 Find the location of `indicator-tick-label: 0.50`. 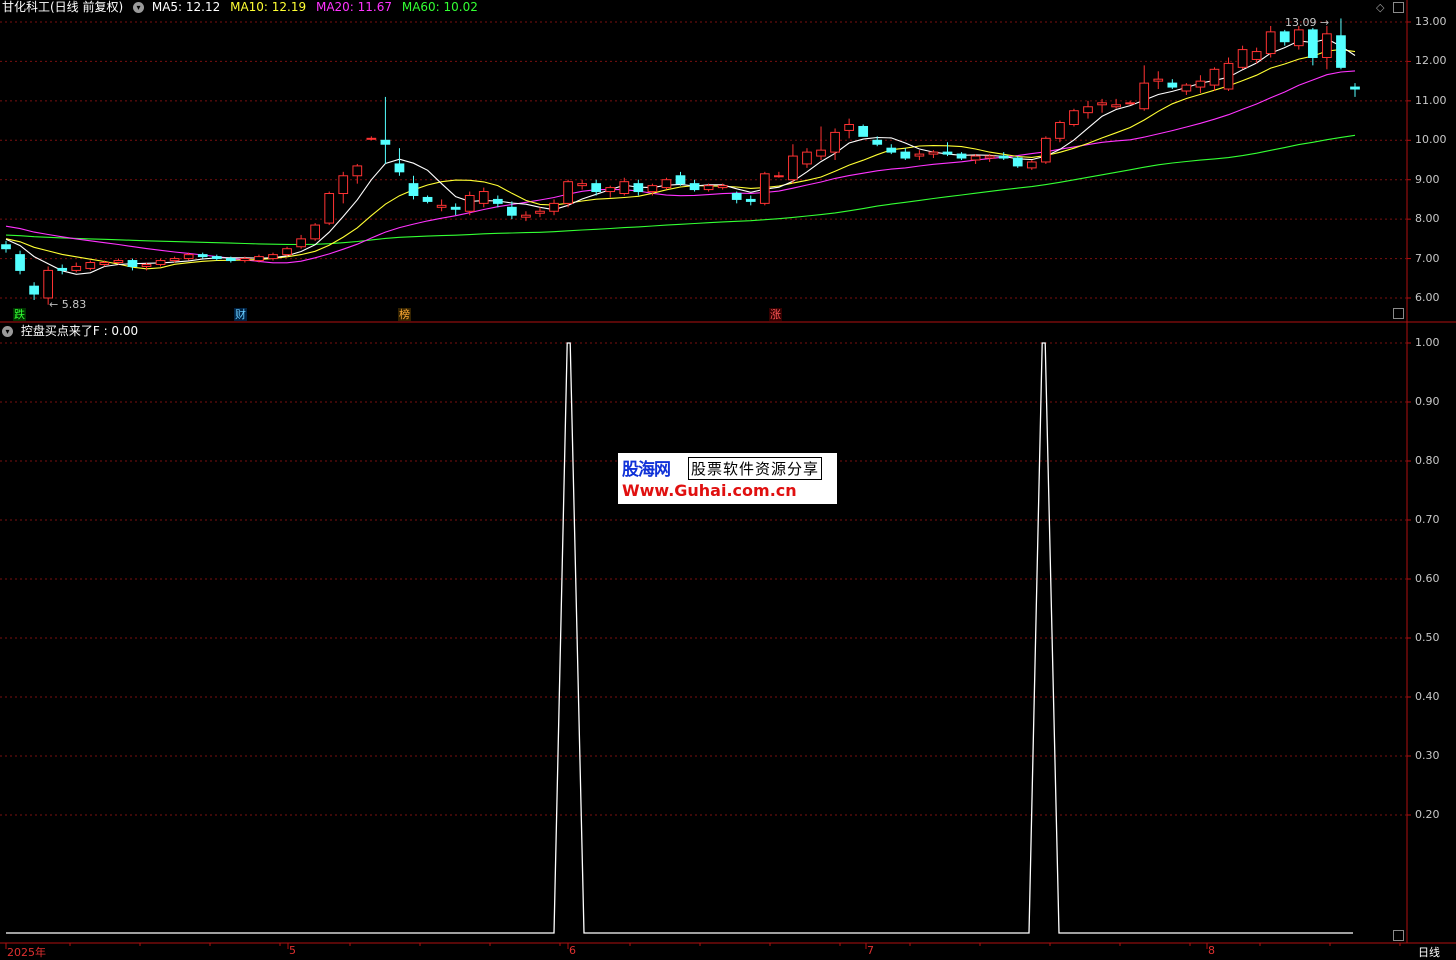

indicator-tick-label: 0.50 is located at coordinates (1427, 637).